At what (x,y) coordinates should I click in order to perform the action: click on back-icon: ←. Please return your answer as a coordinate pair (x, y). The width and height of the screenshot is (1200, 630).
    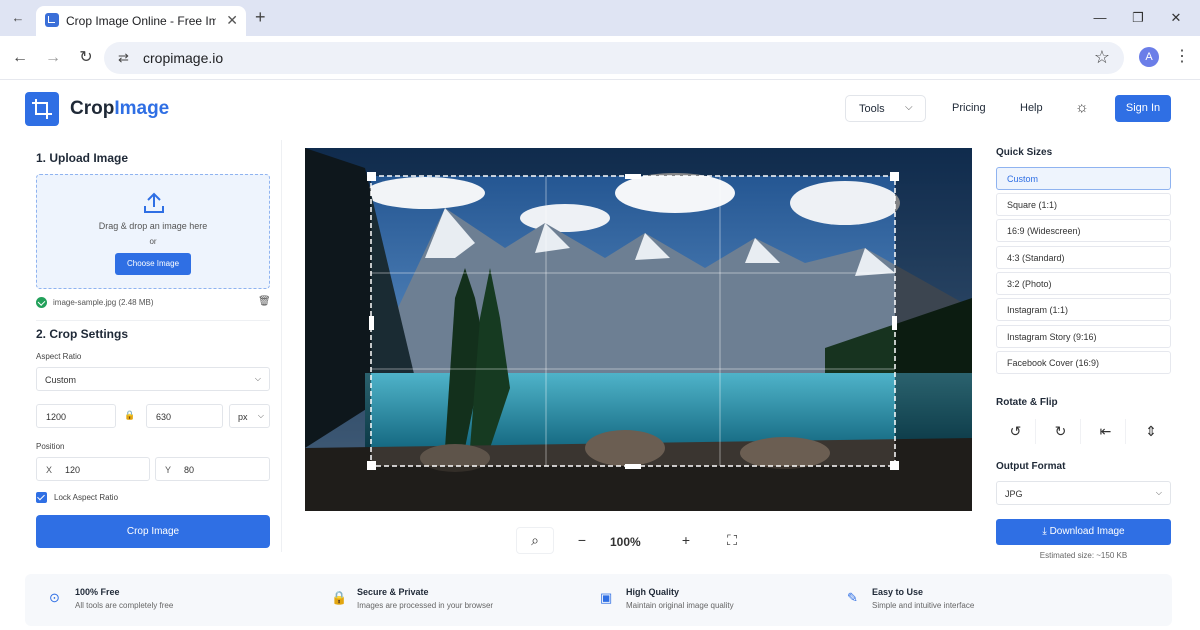
    Looking at the image, I should click on (20, 58).